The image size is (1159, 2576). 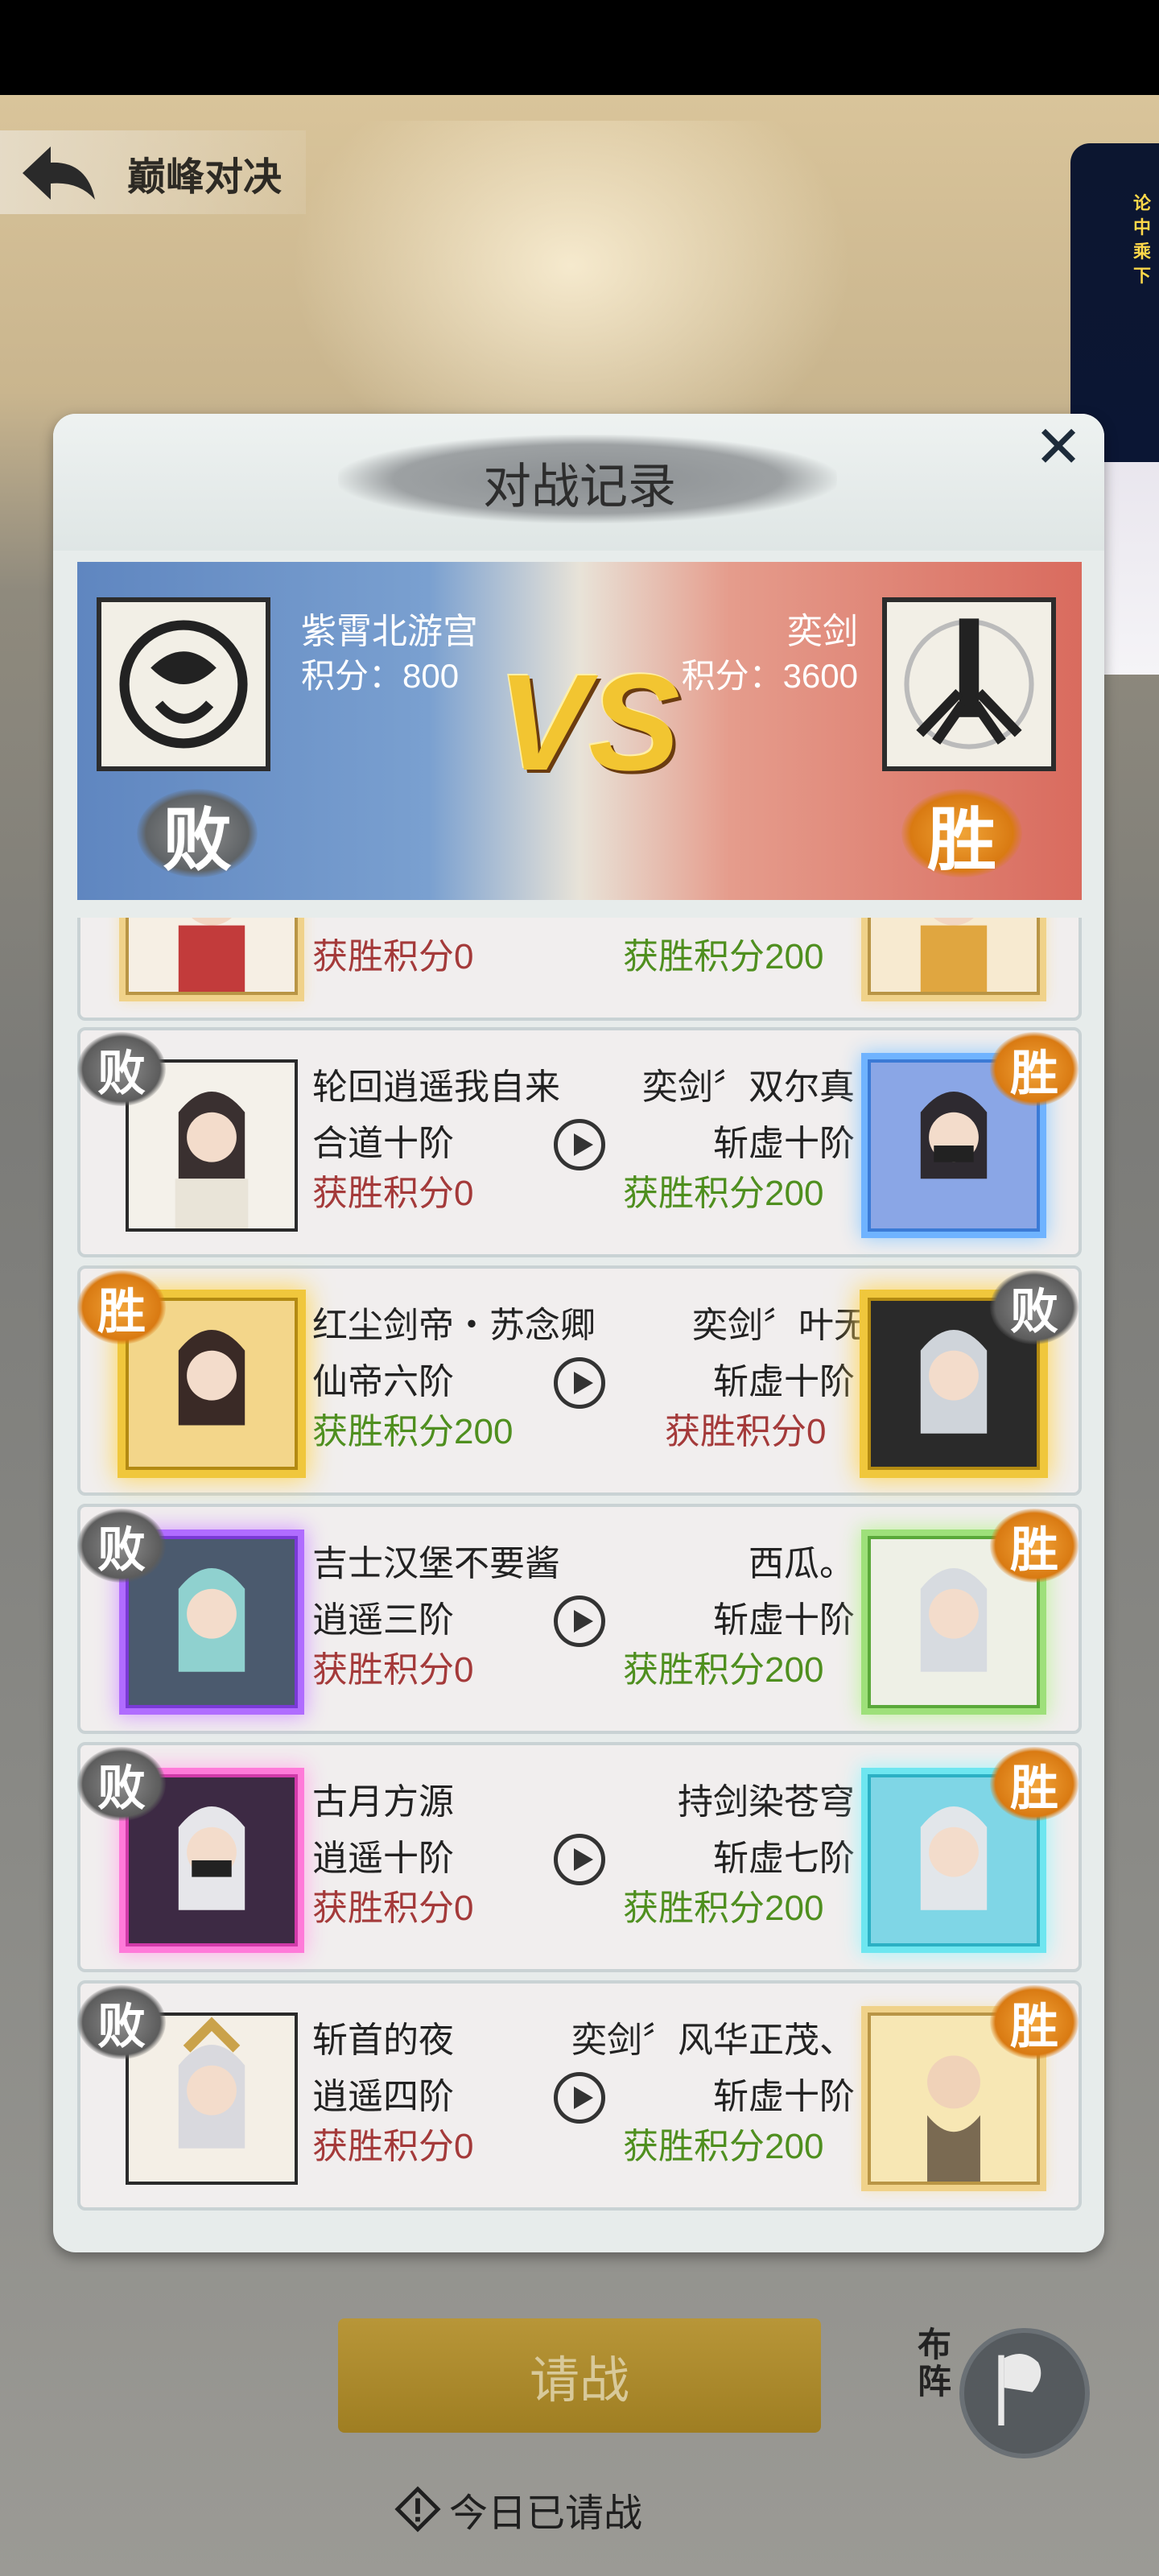 I want to click on challenge-button: 请战, so click(x=579, y=2375).